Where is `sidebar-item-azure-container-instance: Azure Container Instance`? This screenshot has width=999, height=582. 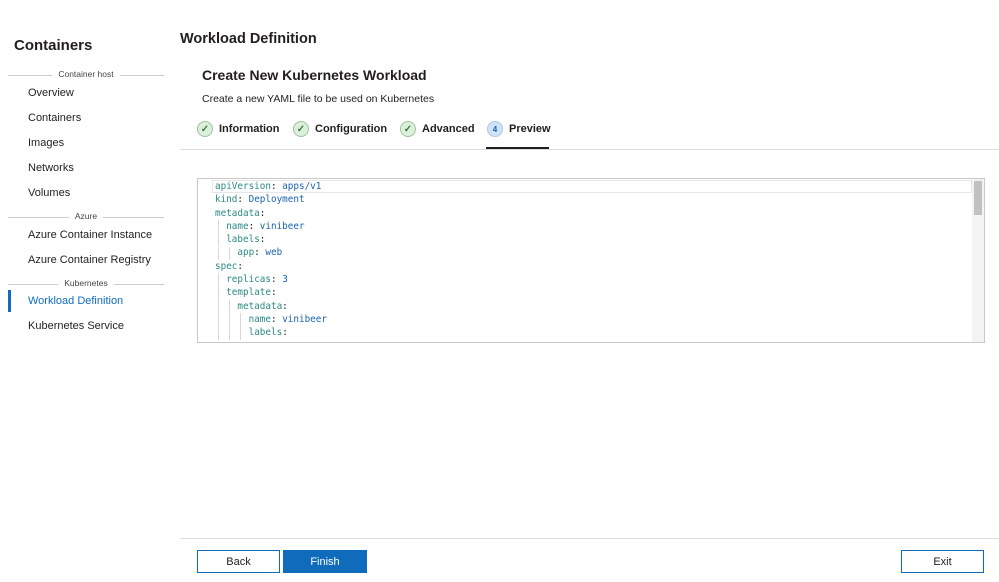
sidebar-item-azure-container-instance: Azure Container Instance is located at coordinates (86, 235).